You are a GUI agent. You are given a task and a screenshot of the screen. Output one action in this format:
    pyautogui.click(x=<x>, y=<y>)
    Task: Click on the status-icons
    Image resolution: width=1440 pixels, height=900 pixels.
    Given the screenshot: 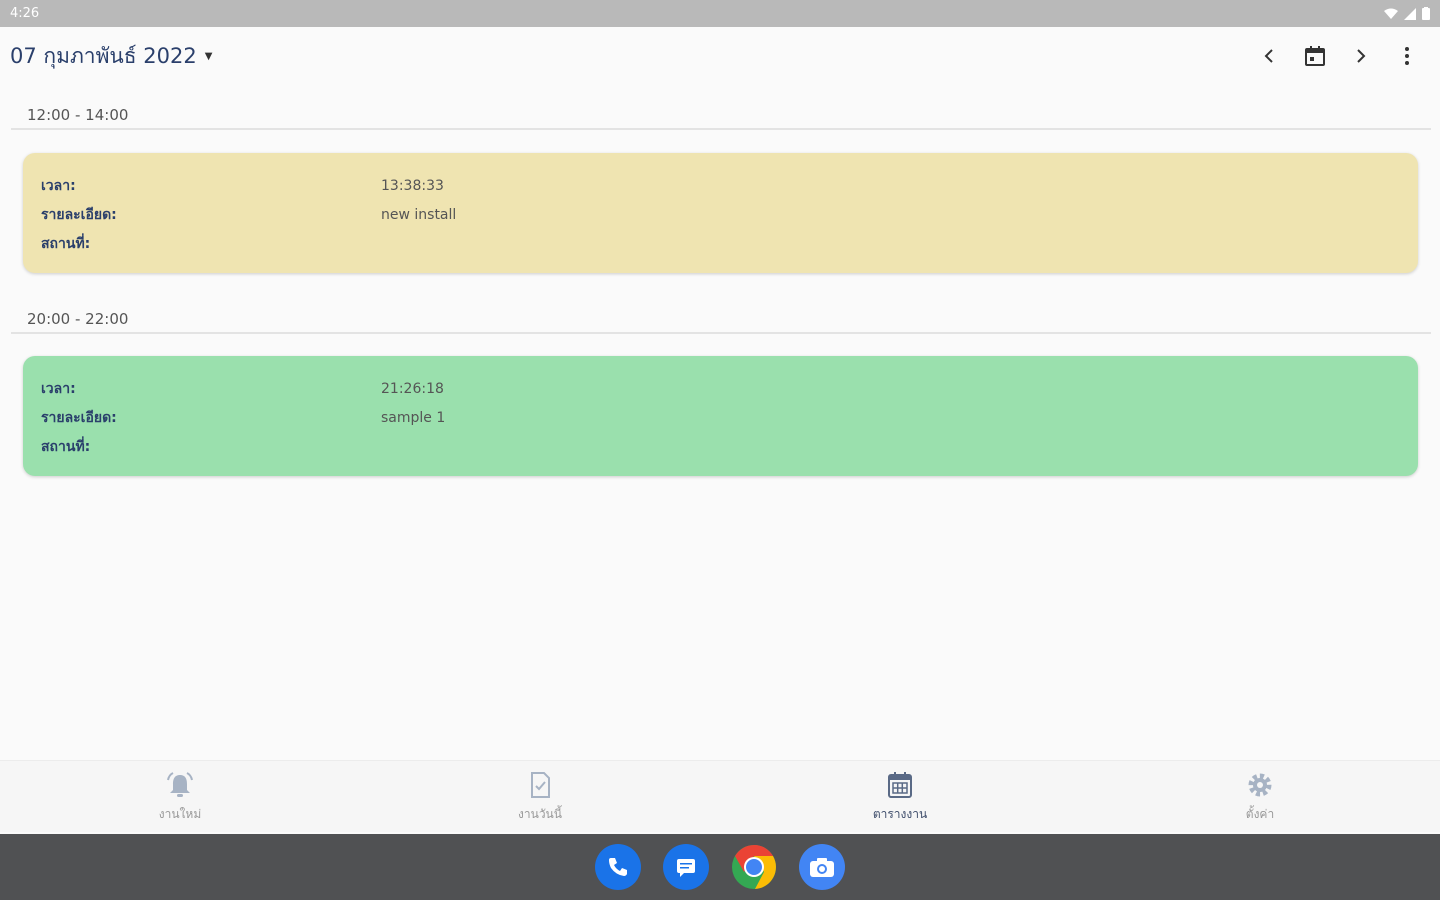 What is the action you would take?
    pyautogui.click(x=1407, y=13)
    